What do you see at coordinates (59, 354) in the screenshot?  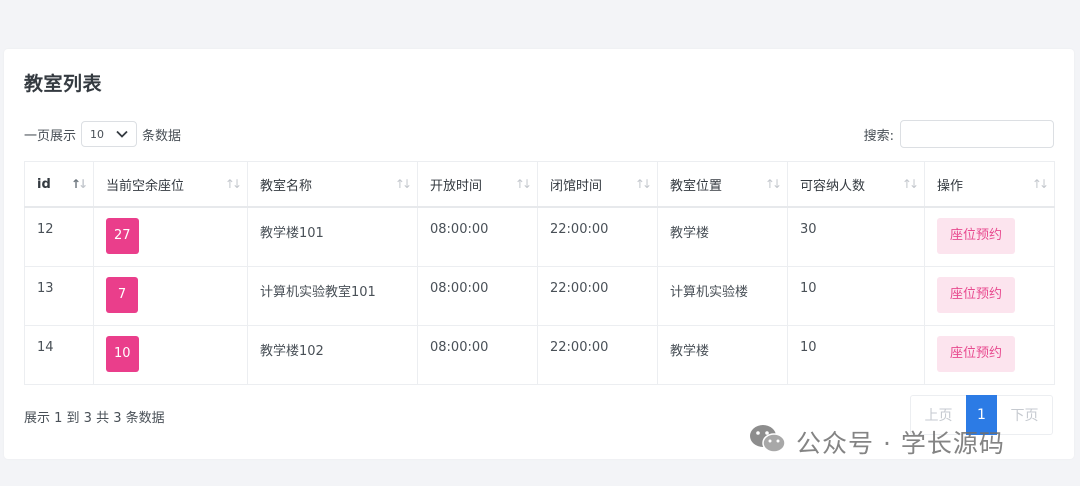 I see `cell-id: 14` at bounding box center [59, 354].